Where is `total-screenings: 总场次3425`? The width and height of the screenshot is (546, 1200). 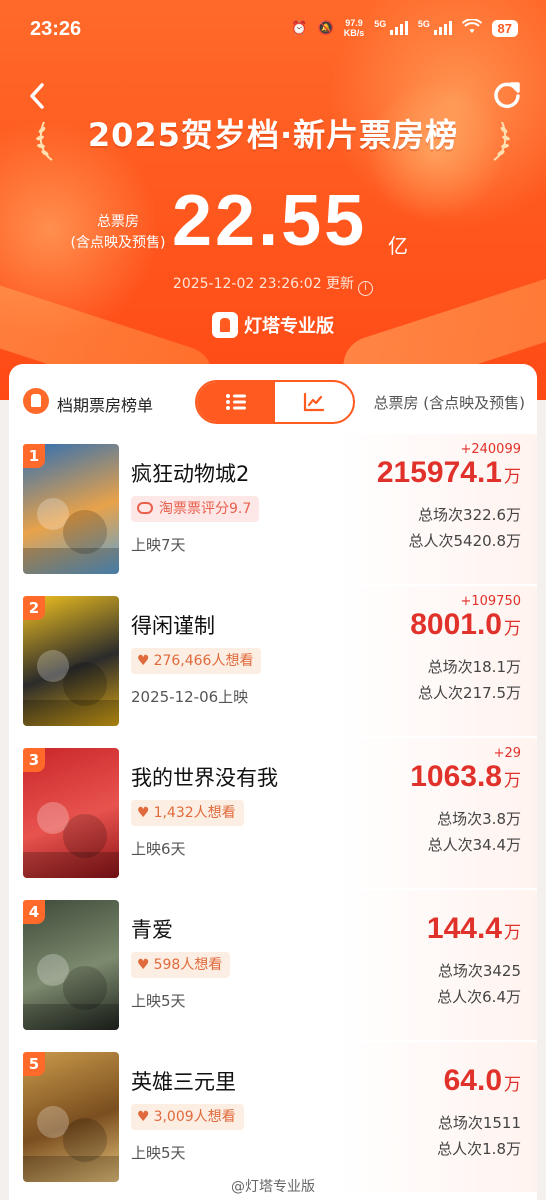 total-screenings: 总场次3425 is located at coordinates (479, 971).